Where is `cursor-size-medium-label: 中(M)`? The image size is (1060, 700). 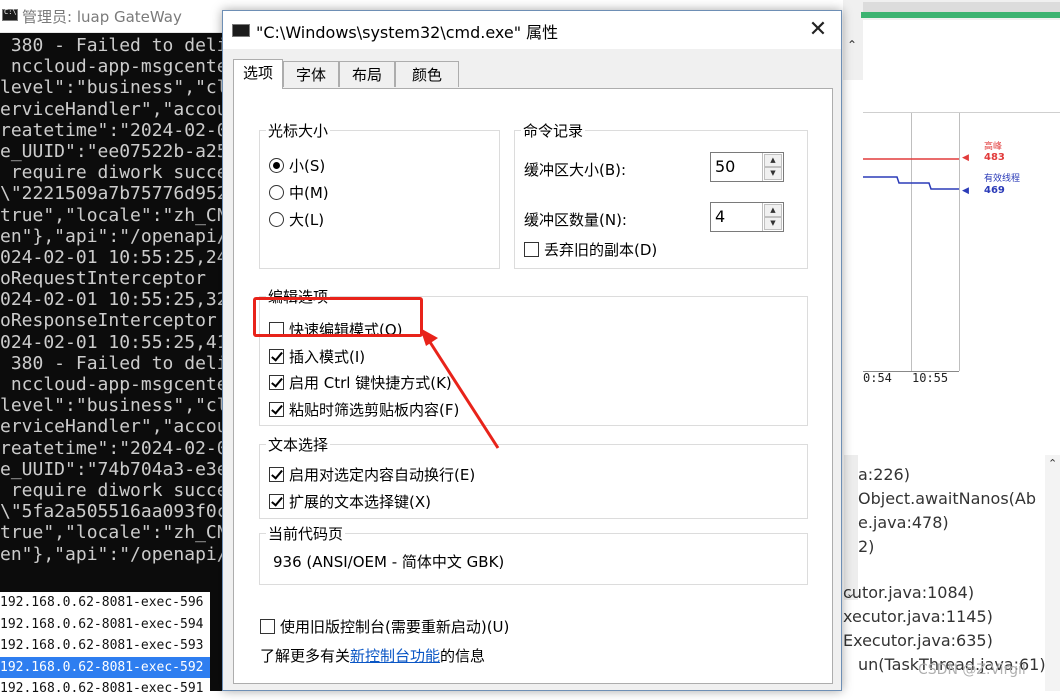
cursor-size-medium-label: 中(M) is located at coordinates (309, 193).